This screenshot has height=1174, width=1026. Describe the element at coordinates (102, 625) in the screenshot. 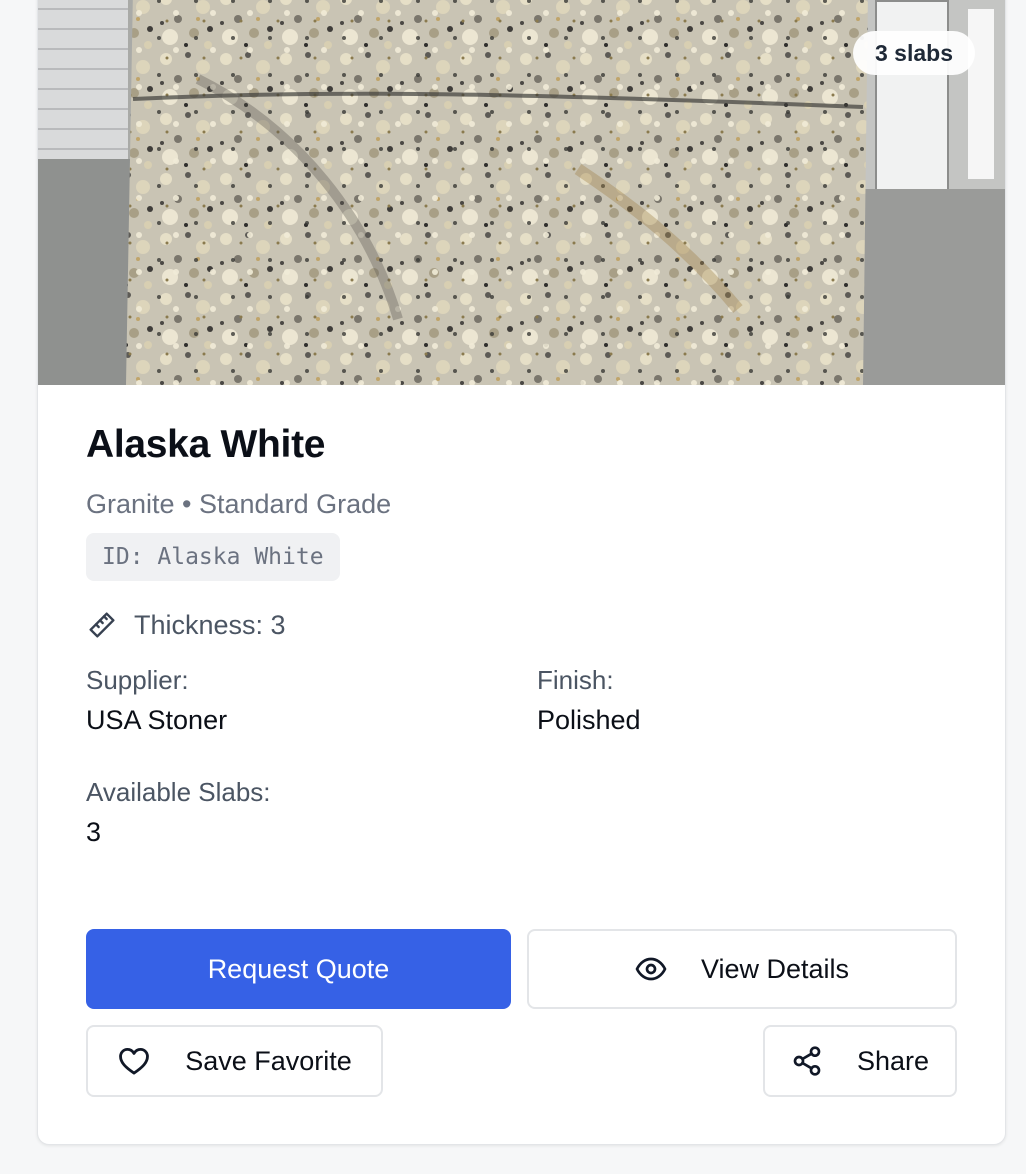

I see `ruler-icon` at that location.